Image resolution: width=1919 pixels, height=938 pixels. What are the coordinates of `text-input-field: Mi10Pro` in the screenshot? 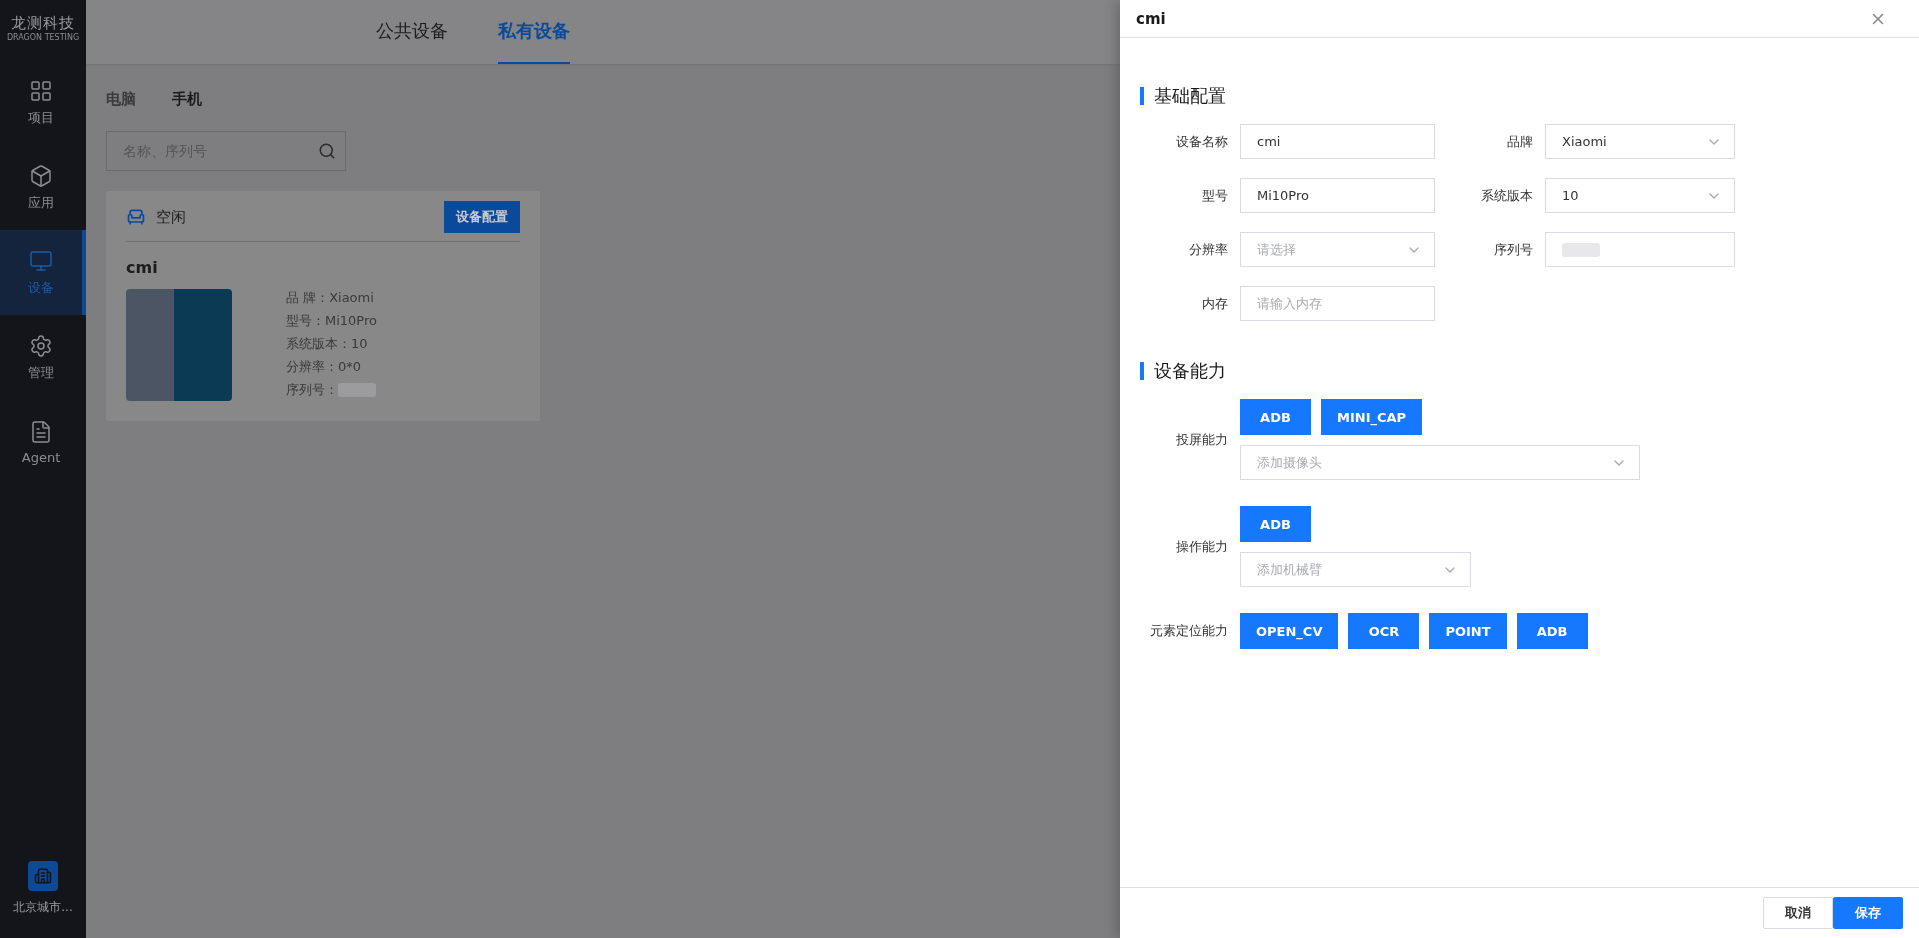 It's located at (1337, 195).